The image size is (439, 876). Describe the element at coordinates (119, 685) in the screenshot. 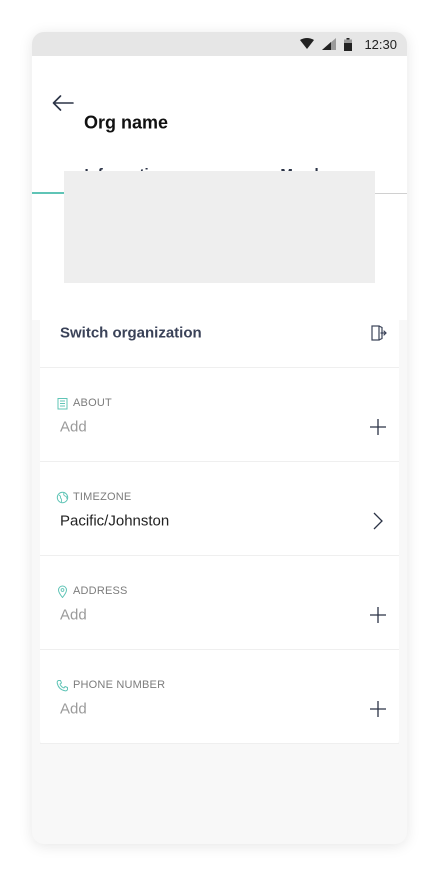

I see `phone-number-label: PHONE NUMBER` at that location.